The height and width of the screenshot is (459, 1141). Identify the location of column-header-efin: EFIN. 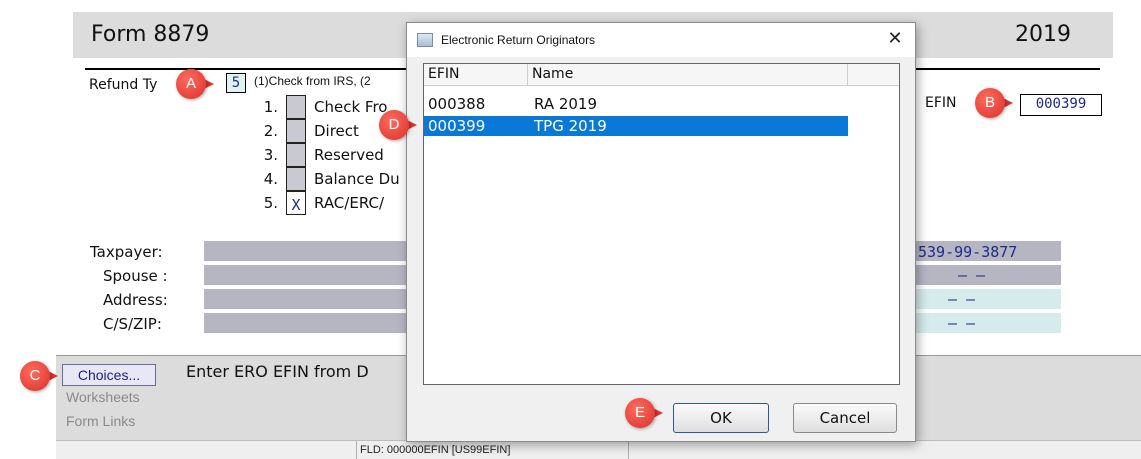
(476, 75).